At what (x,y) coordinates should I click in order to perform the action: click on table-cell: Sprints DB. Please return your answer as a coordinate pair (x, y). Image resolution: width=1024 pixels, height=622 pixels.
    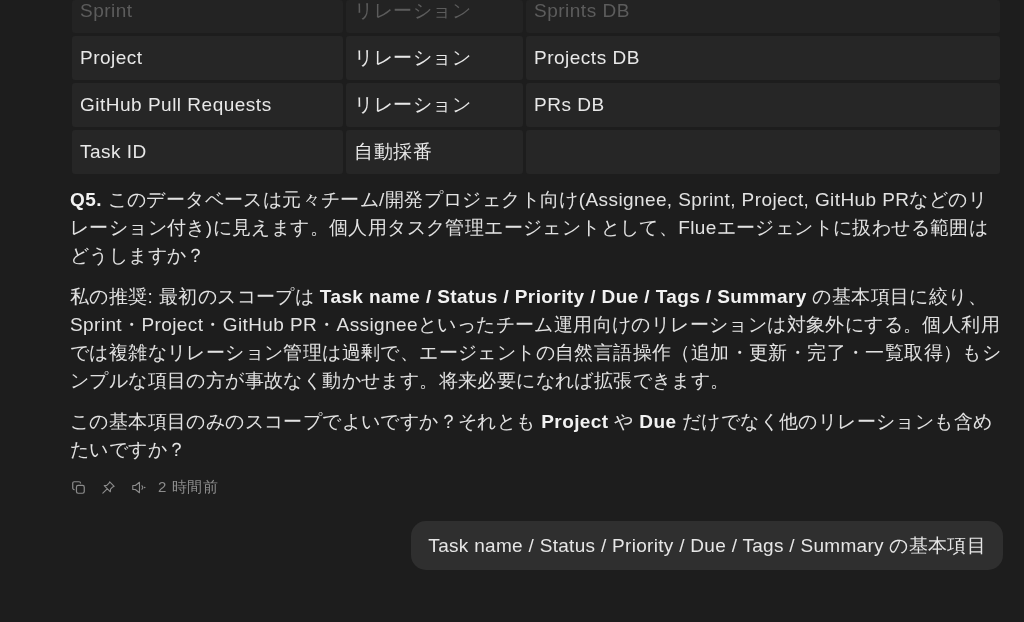
    Looking at the image, I should click on (763, 16).